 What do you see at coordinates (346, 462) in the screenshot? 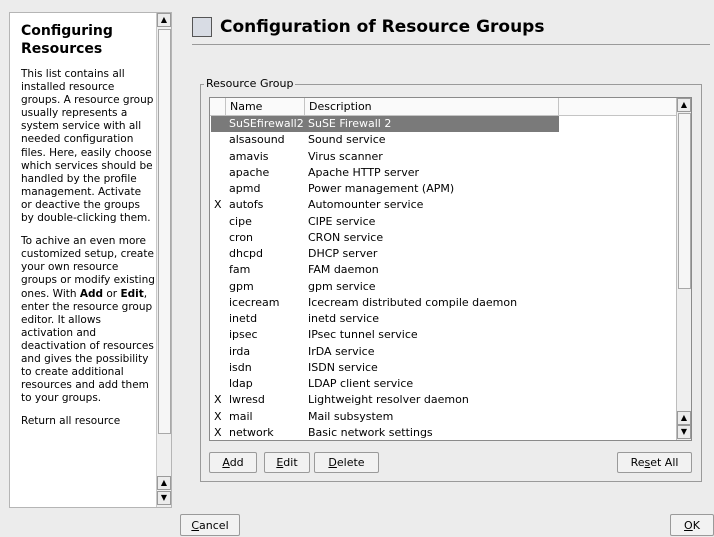
I see `delete-button: Delete` at bounding box center [346, 462].